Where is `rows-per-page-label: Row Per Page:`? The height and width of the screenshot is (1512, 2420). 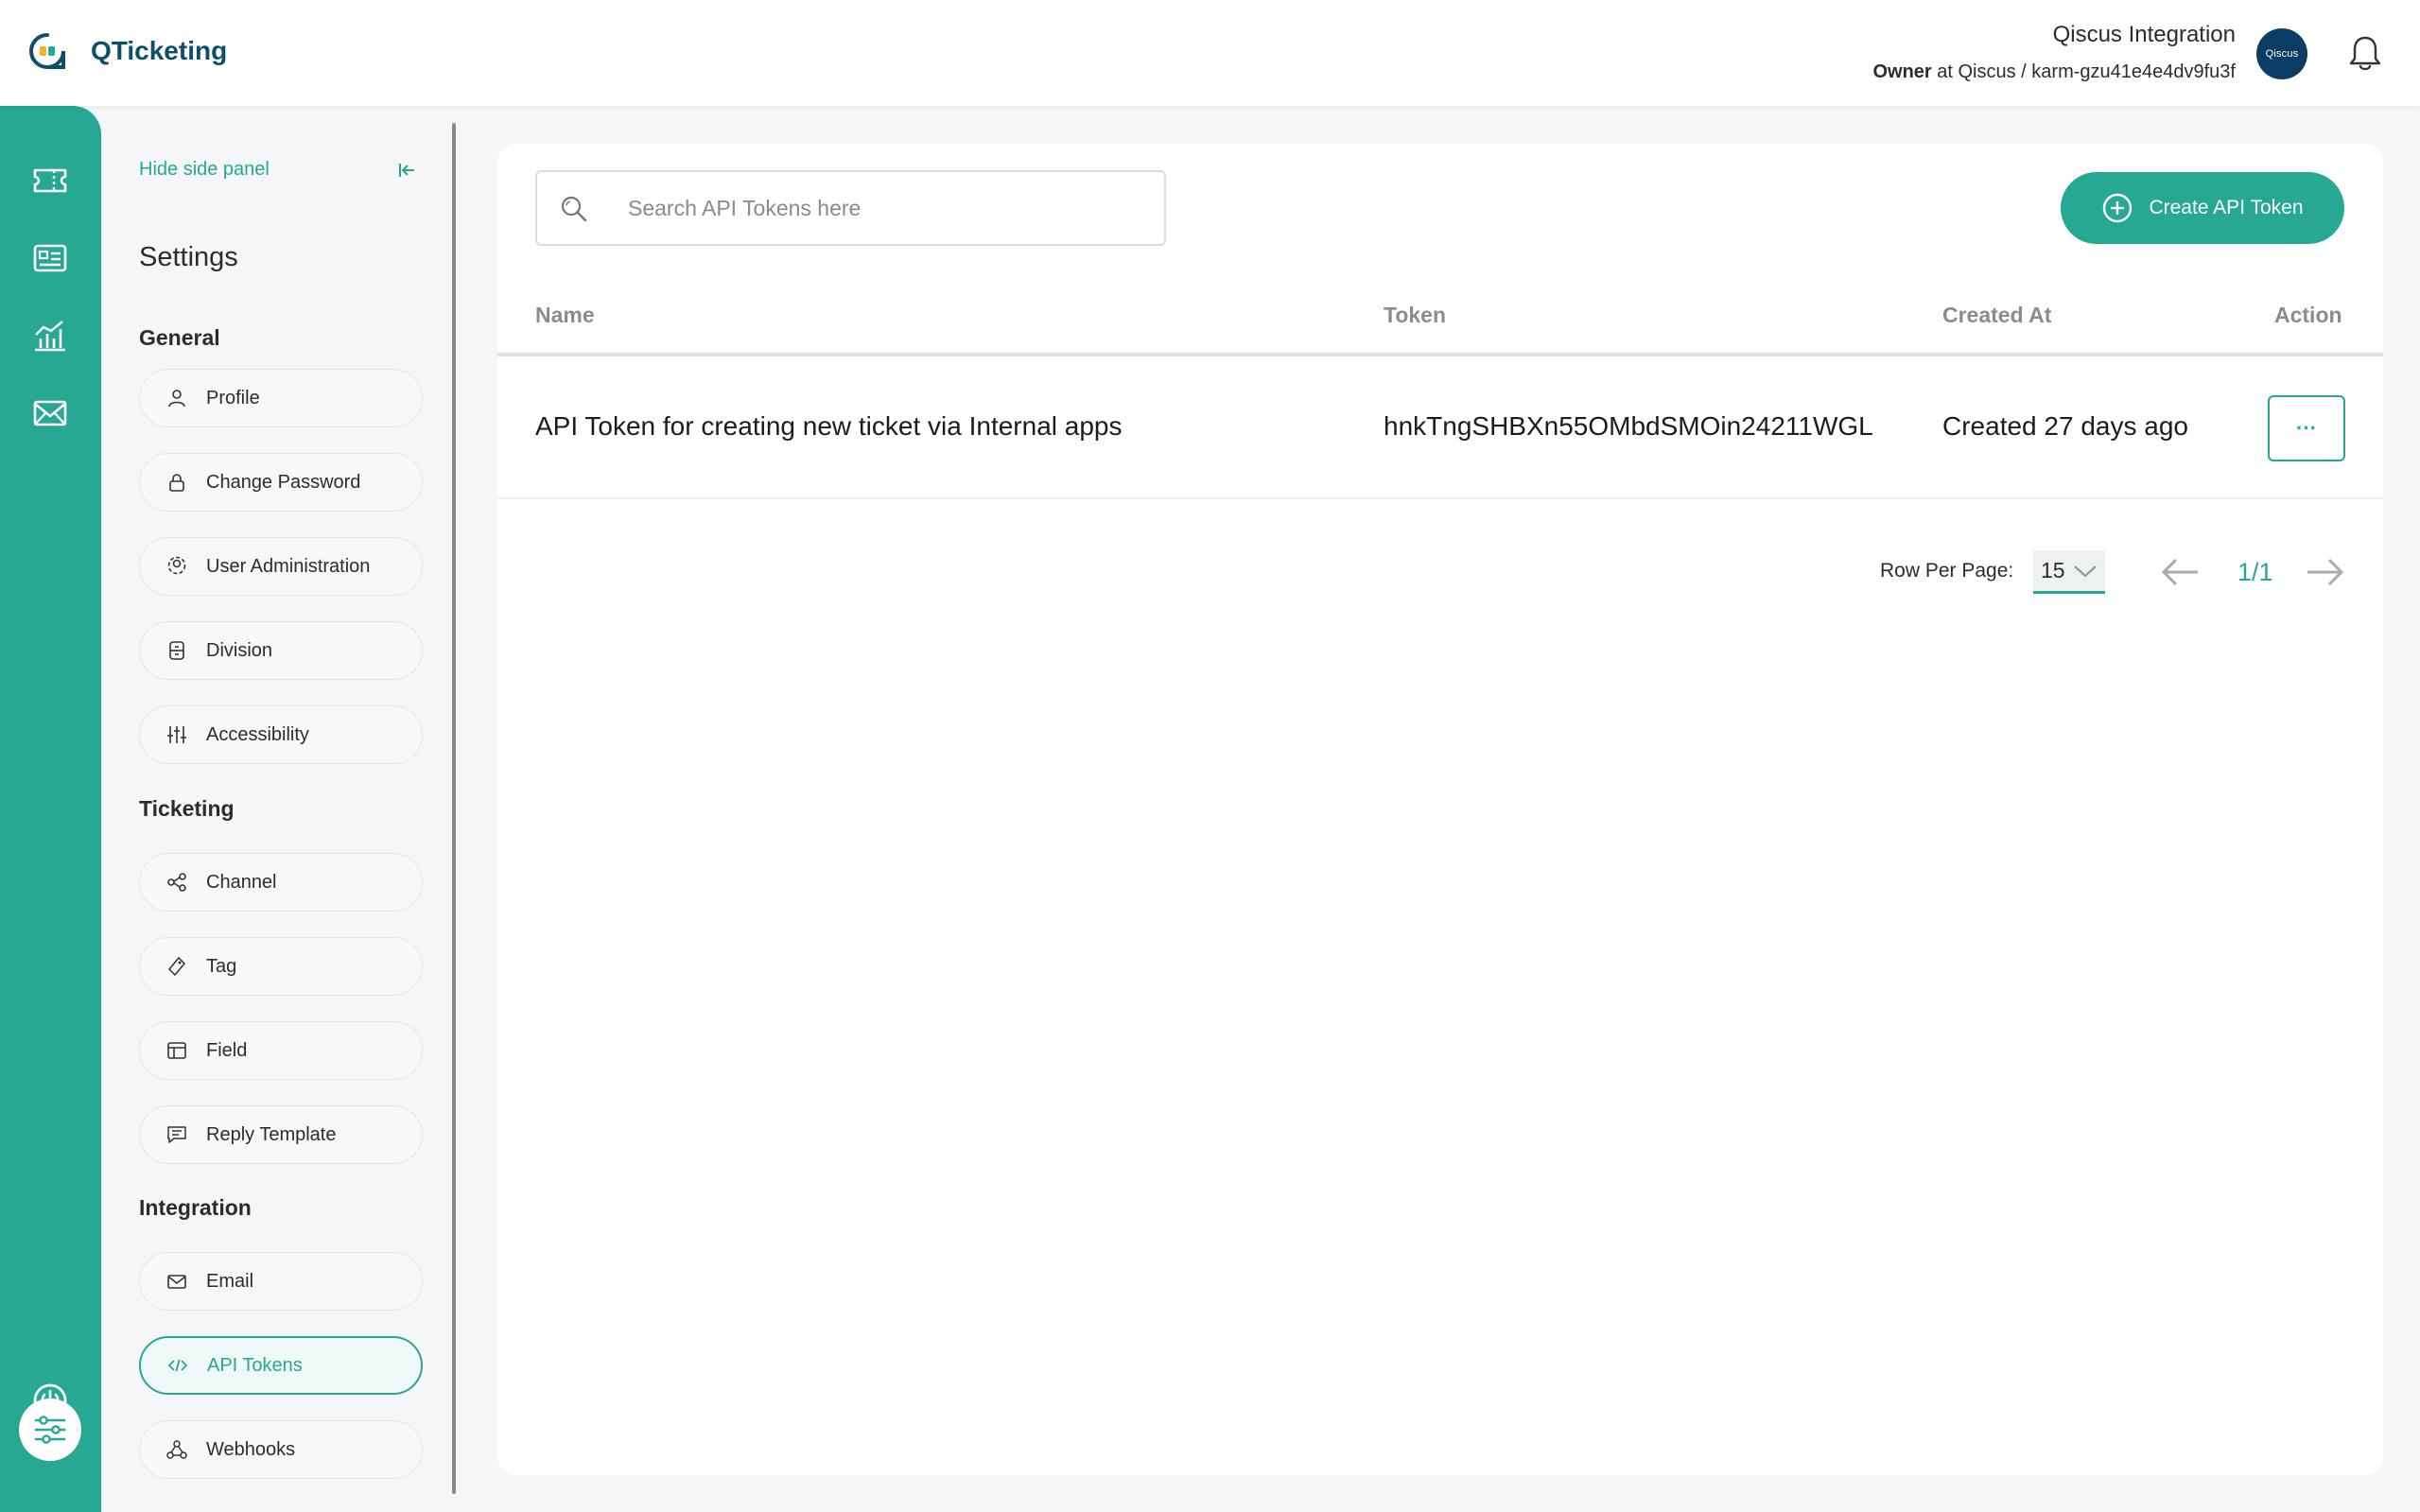 rows-per-page-label: Row Per Page: is located at coordinates (1947, 571).